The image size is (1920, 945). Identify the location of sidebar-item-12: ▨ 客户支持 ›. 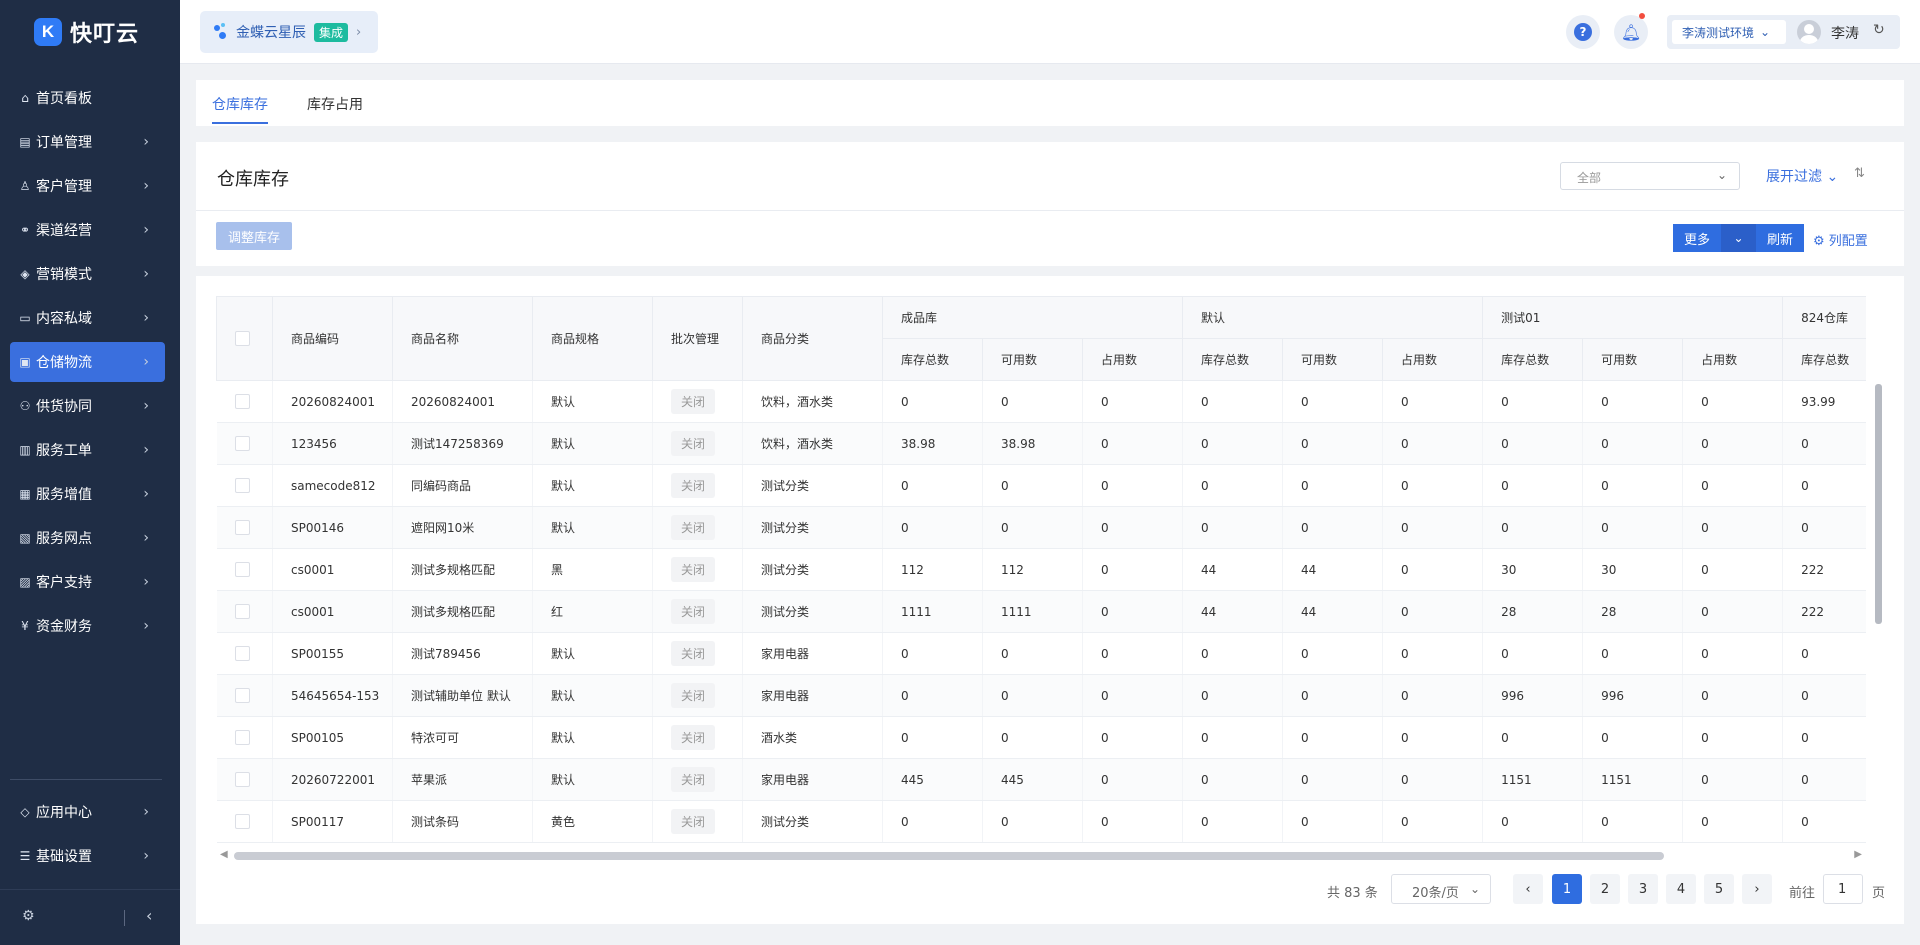
(87, 582).